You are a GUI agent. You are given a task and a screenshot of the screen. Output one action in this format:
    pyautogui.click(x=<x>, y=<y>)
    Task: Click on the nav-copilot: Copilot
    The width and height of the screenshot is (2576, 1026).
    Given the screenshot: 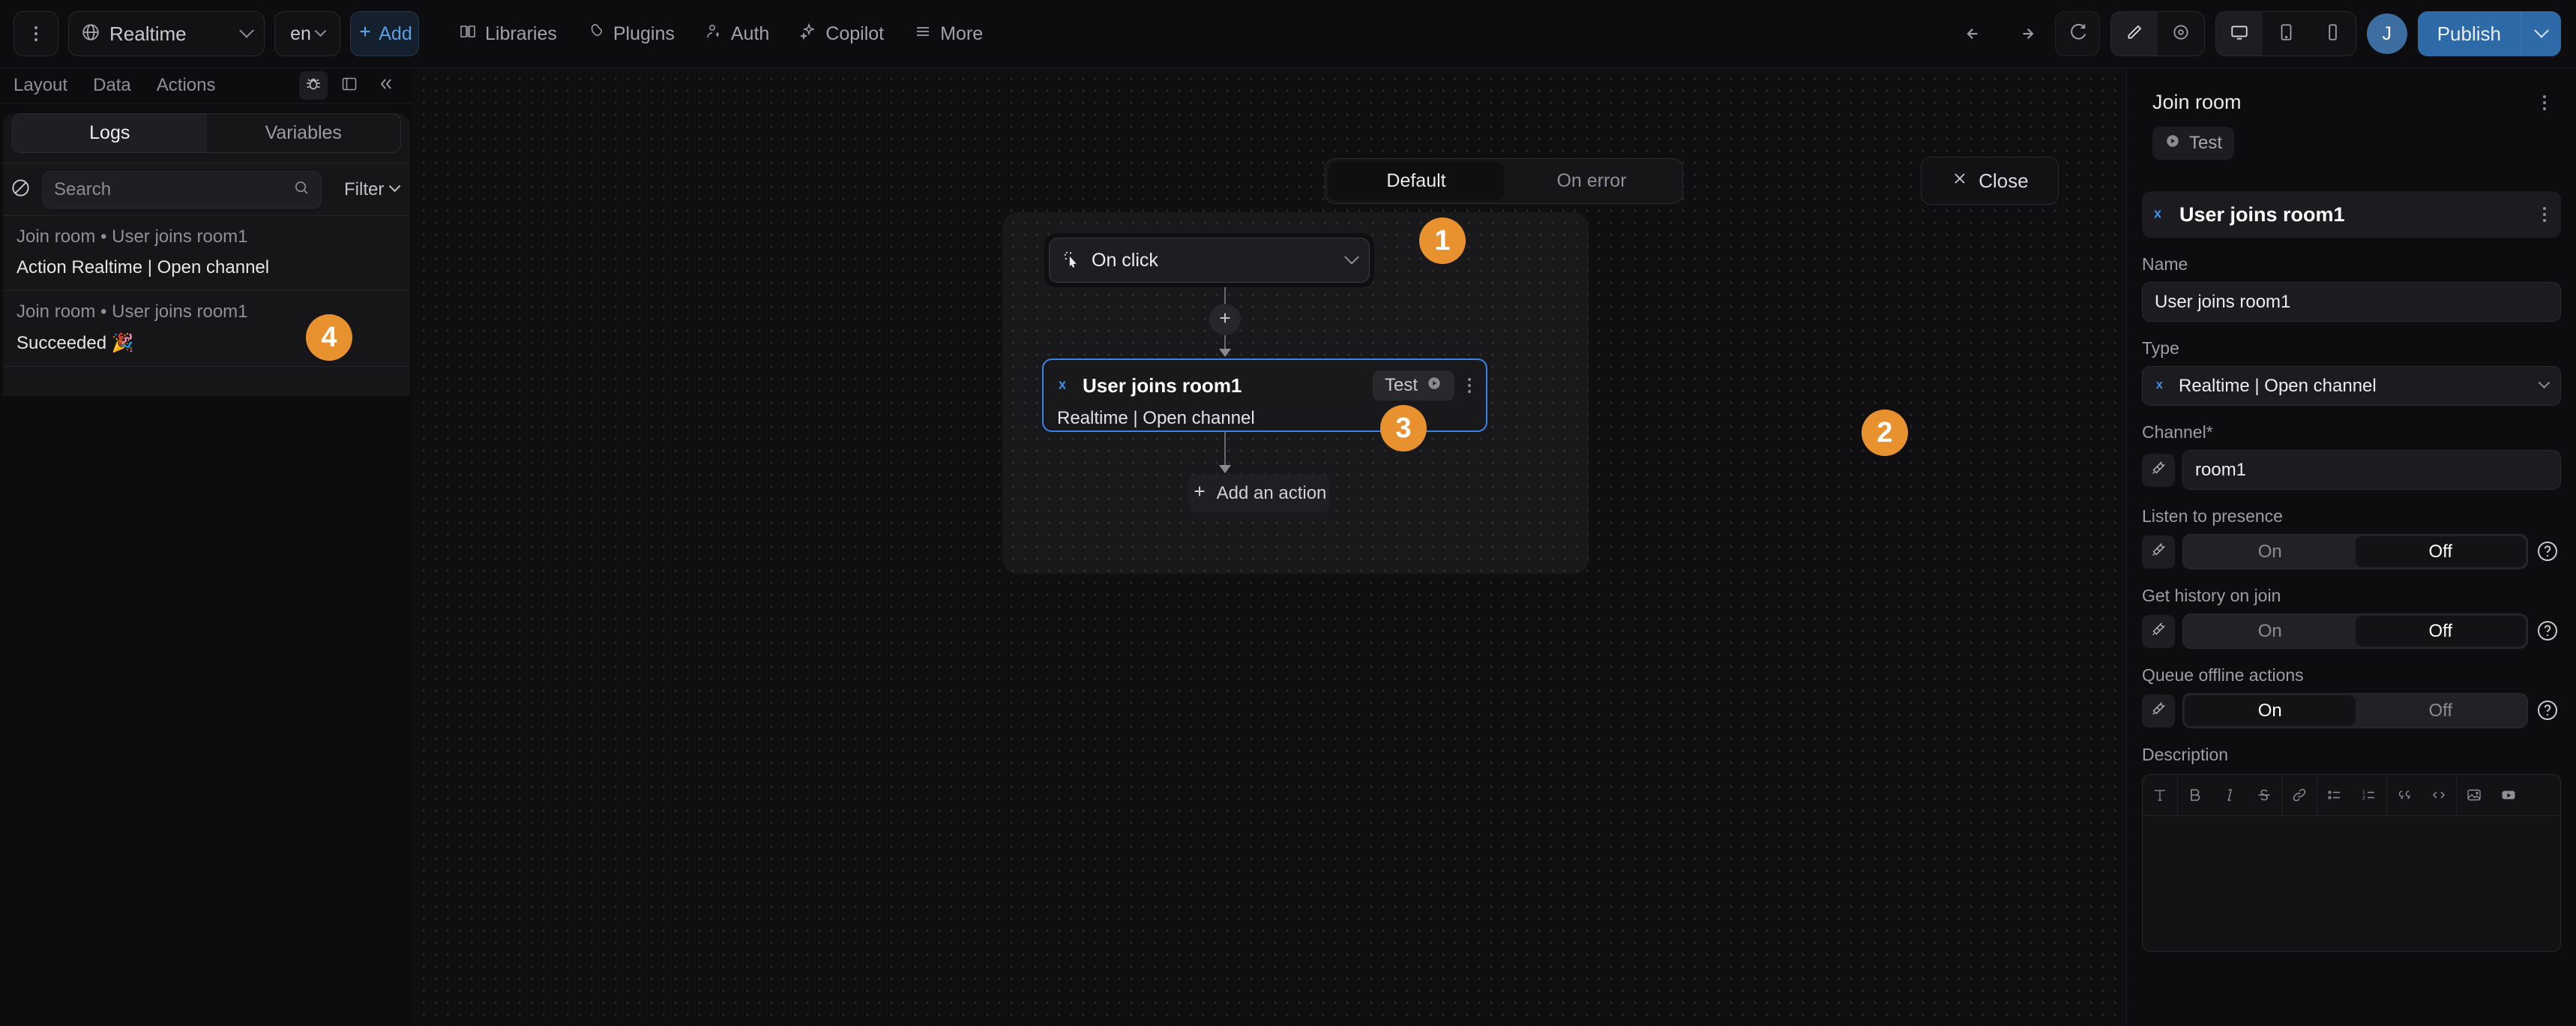 What is the action you would take?
    pyautogui.click(x=842, y=34)
    